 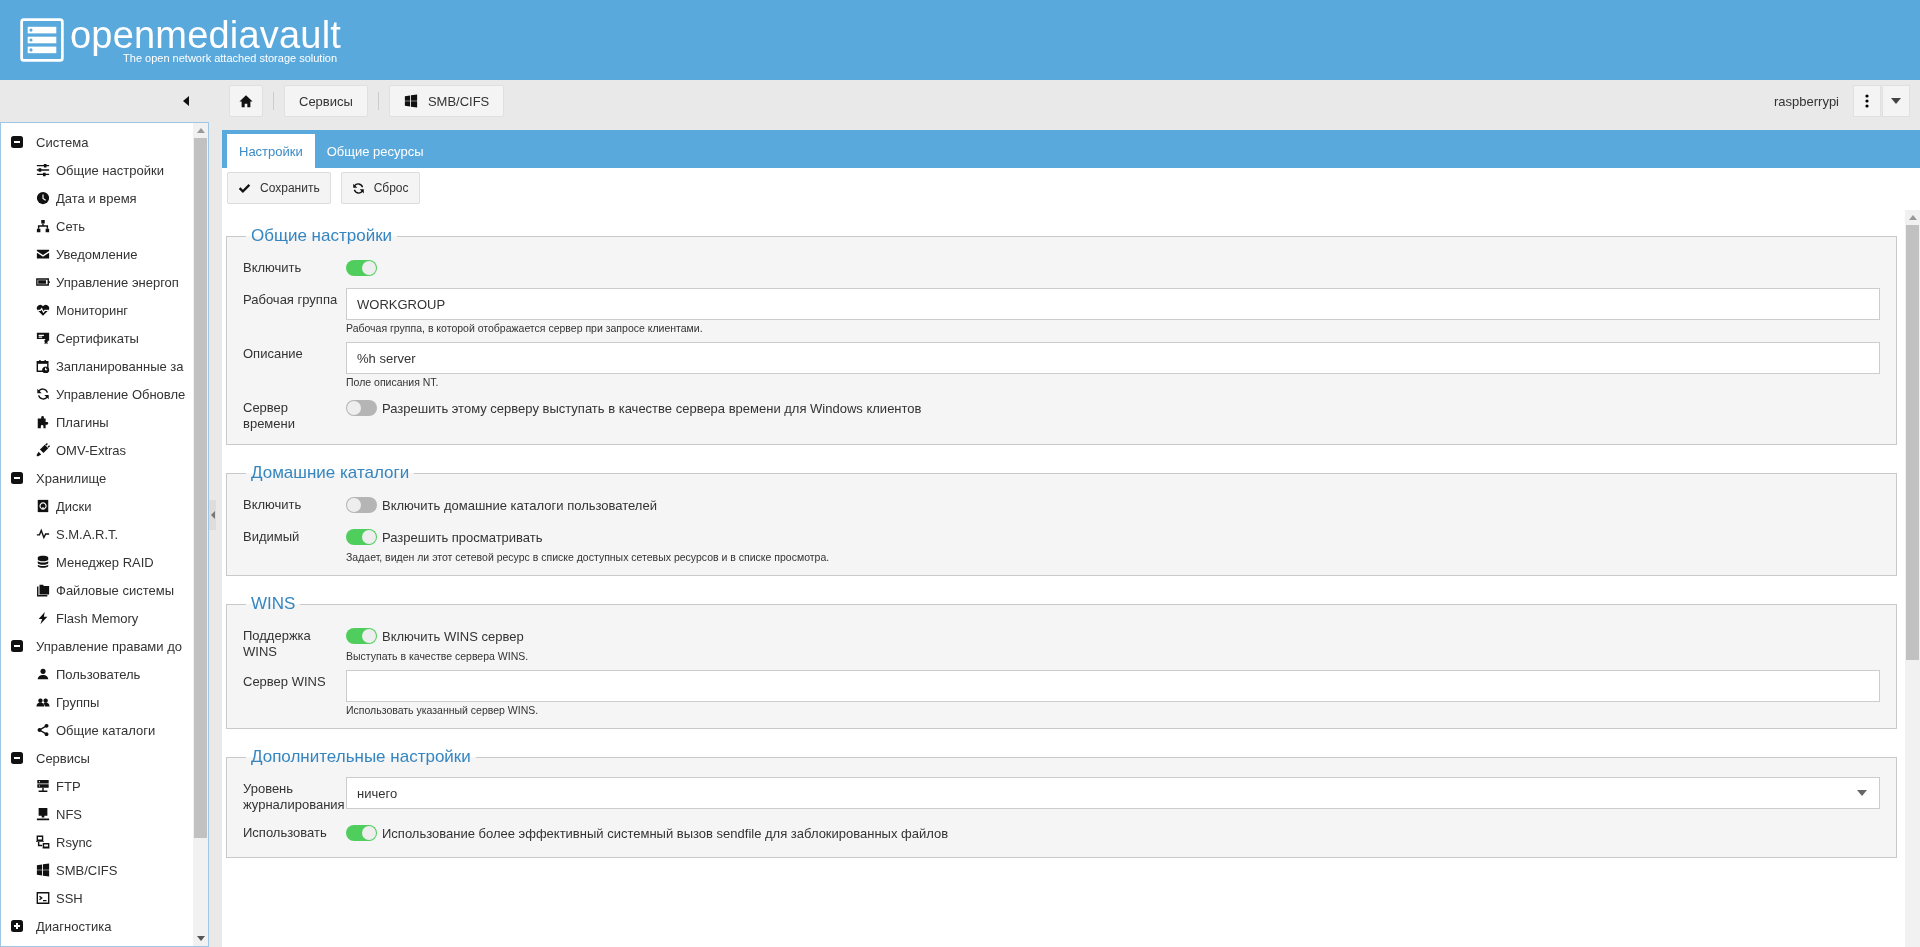 What do you see at coordinates (1867, 101) in the screenshot?
I see `kebab-menu-icon` at bounding box center [1867, 101].